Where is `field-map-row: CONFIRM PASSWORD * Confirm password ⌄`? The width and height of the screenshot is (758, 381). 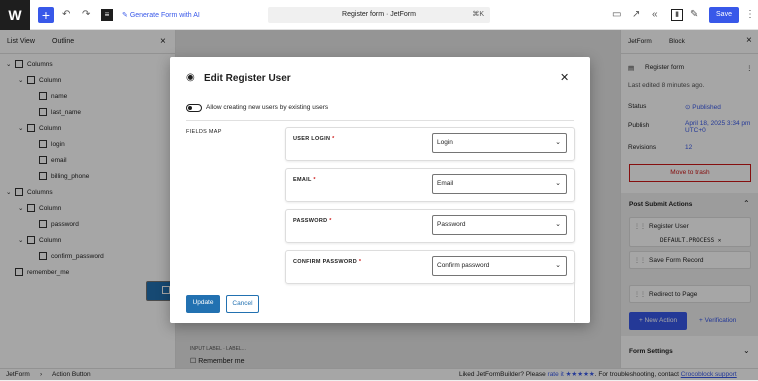
field-map-row: CONFIRM PASSWORD * Confirm password ⌄ is located at coordinates (430, 267).